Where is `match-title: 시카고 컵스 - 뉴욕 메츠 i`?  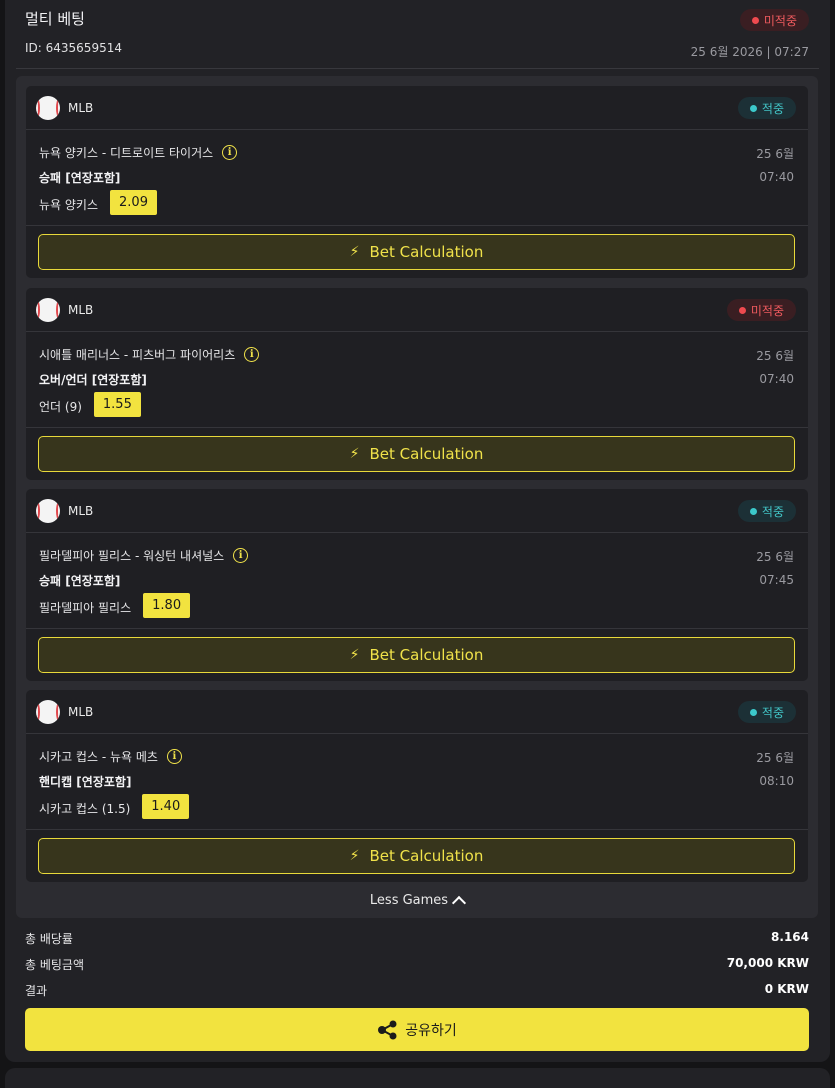
match-title: 시카고 컵스 - 뉴욕 메츠 i is located at coordinates (110, 756).